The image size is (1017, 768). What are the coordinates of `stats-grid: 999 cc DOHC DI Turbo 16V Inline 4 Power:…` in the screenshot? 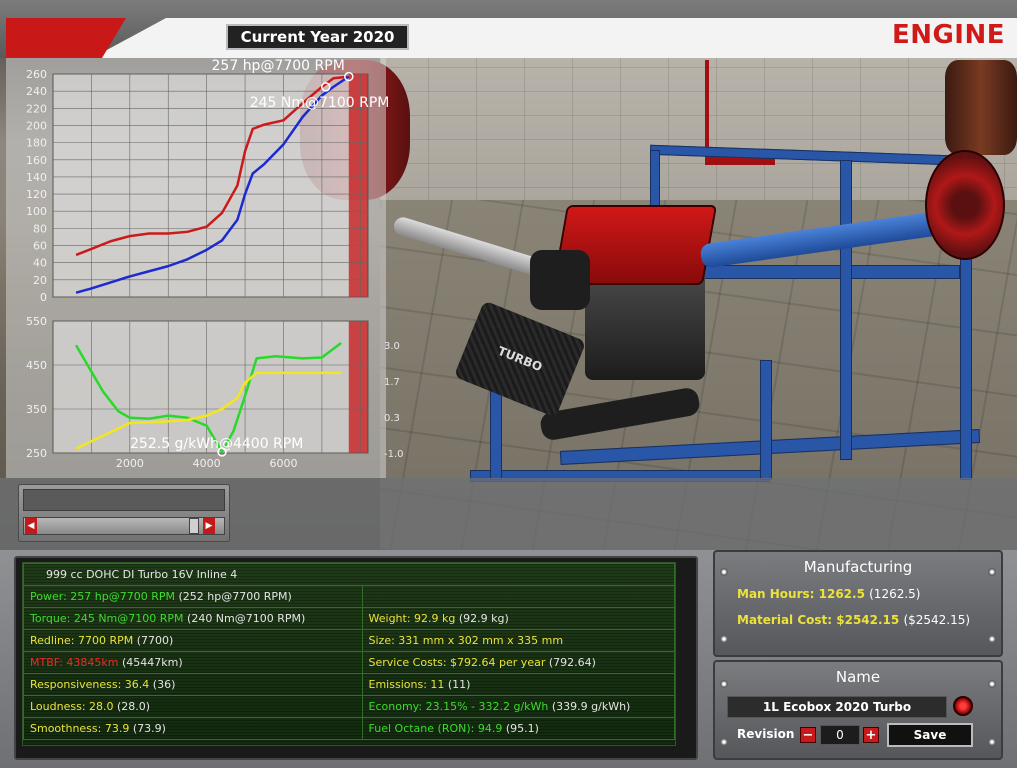 It's located at (349, 651).